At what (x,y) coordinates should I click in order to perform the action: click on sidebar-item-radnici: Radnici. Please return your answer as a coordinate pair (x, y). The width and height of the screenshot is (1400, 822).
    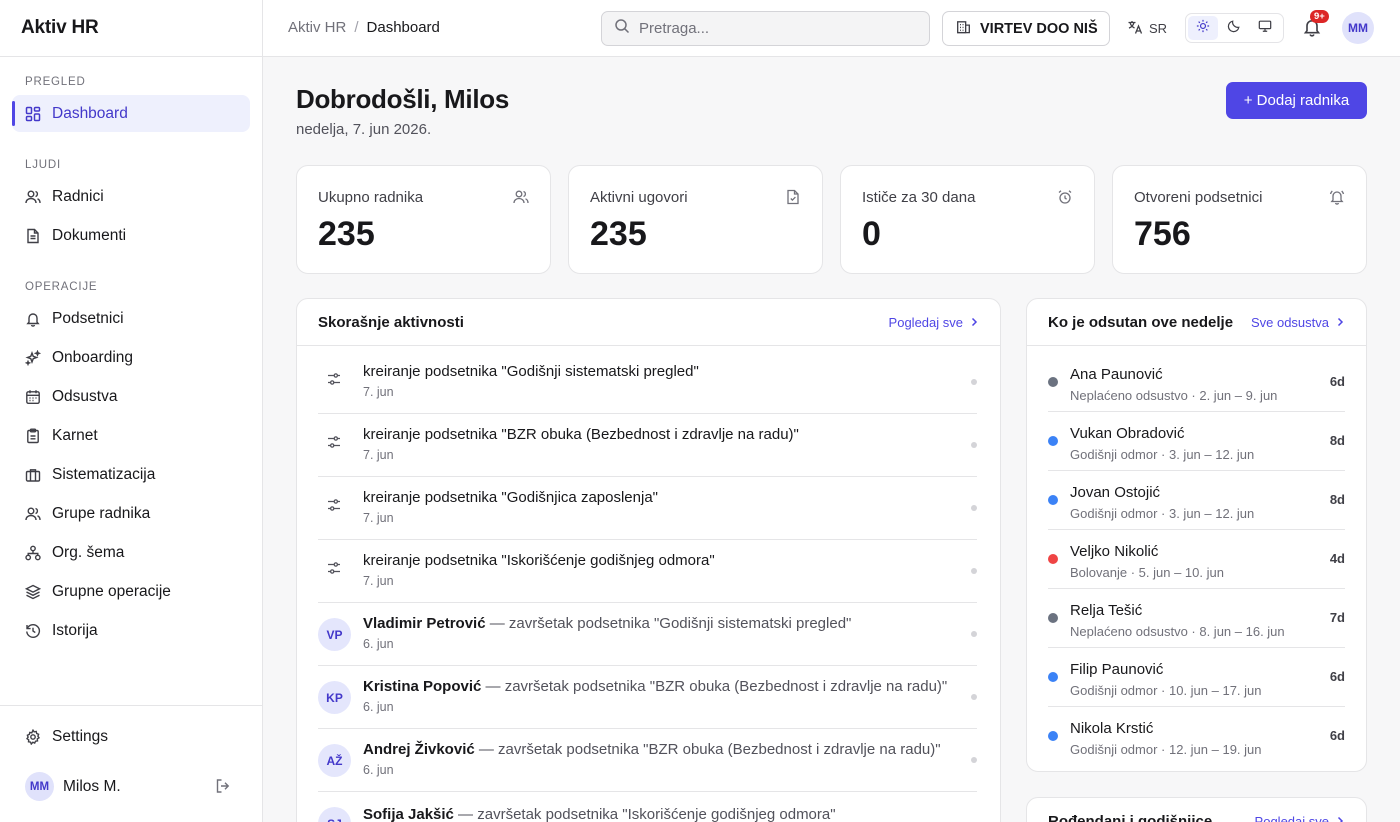
    Looking at the image, I should click on (131, 196).